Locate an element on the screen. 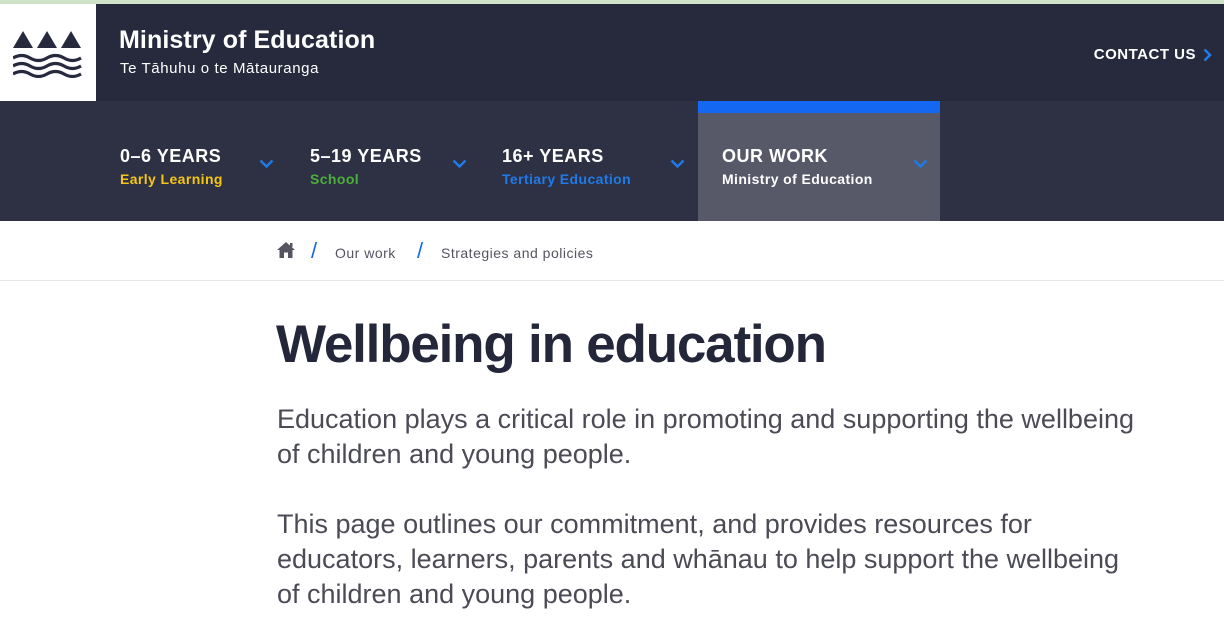 The image size is (1224, 635). nav-item-title: 0–6 YEARS is located at coordinates (171, 156).